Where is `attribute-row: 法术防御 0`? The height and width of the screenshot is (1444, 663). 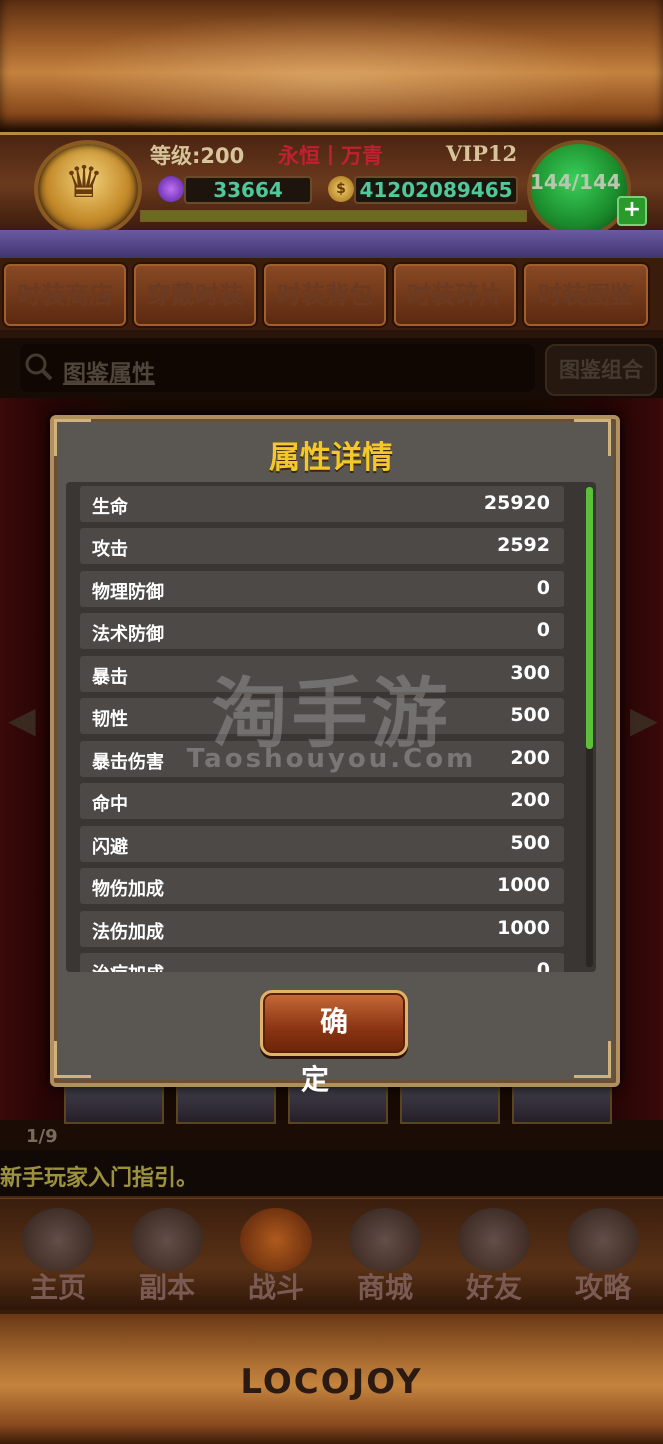 attribute-row: 法术防御 0 is located at coordinates (322, 631).